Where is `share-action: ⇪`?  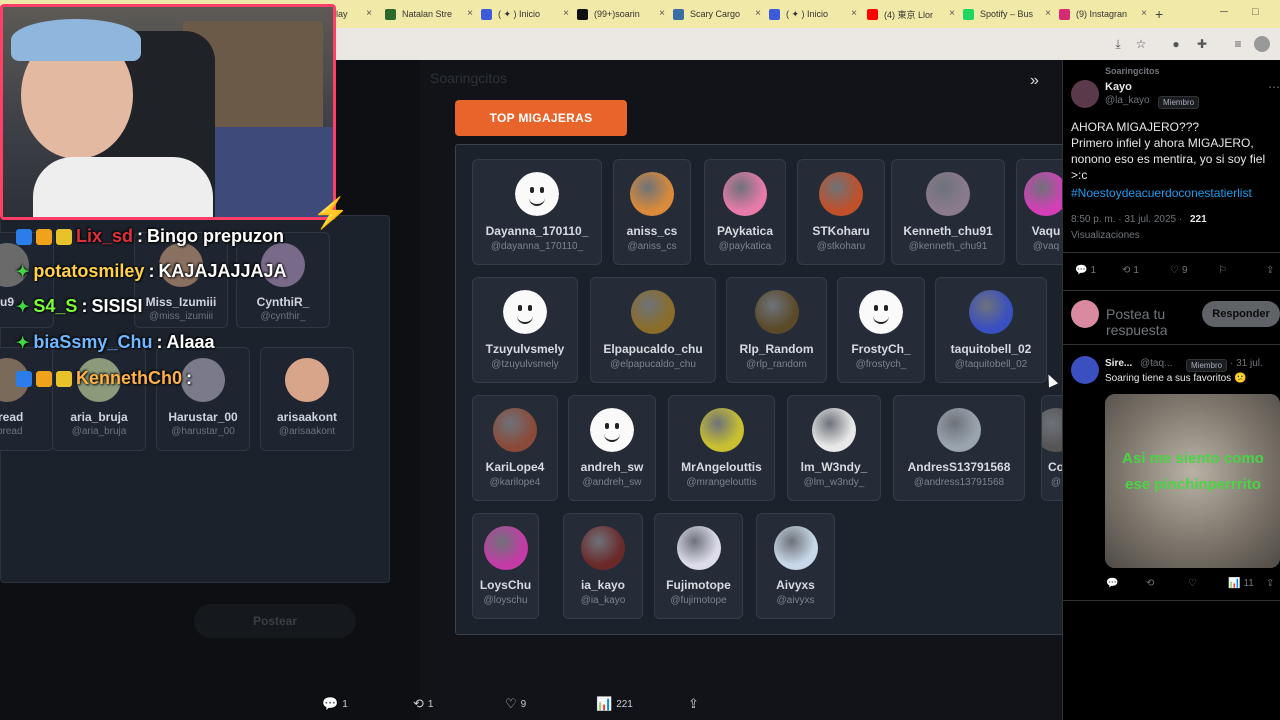
share-action: ⇪ is located at coordinates (693, 704).